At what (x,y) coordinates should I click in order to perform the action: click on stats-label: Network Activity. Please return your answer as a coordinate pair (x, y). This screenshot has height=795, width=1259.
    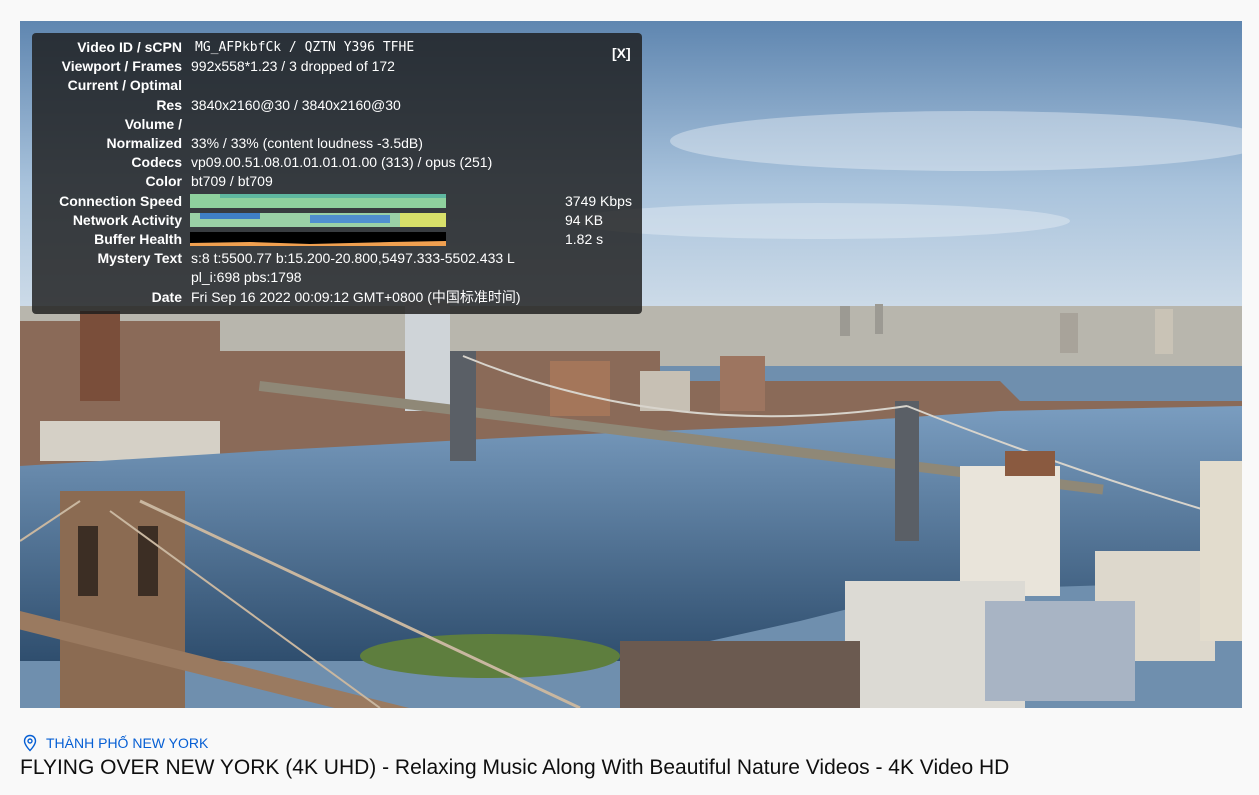
    Looking at the image, I should click on (127, 220).